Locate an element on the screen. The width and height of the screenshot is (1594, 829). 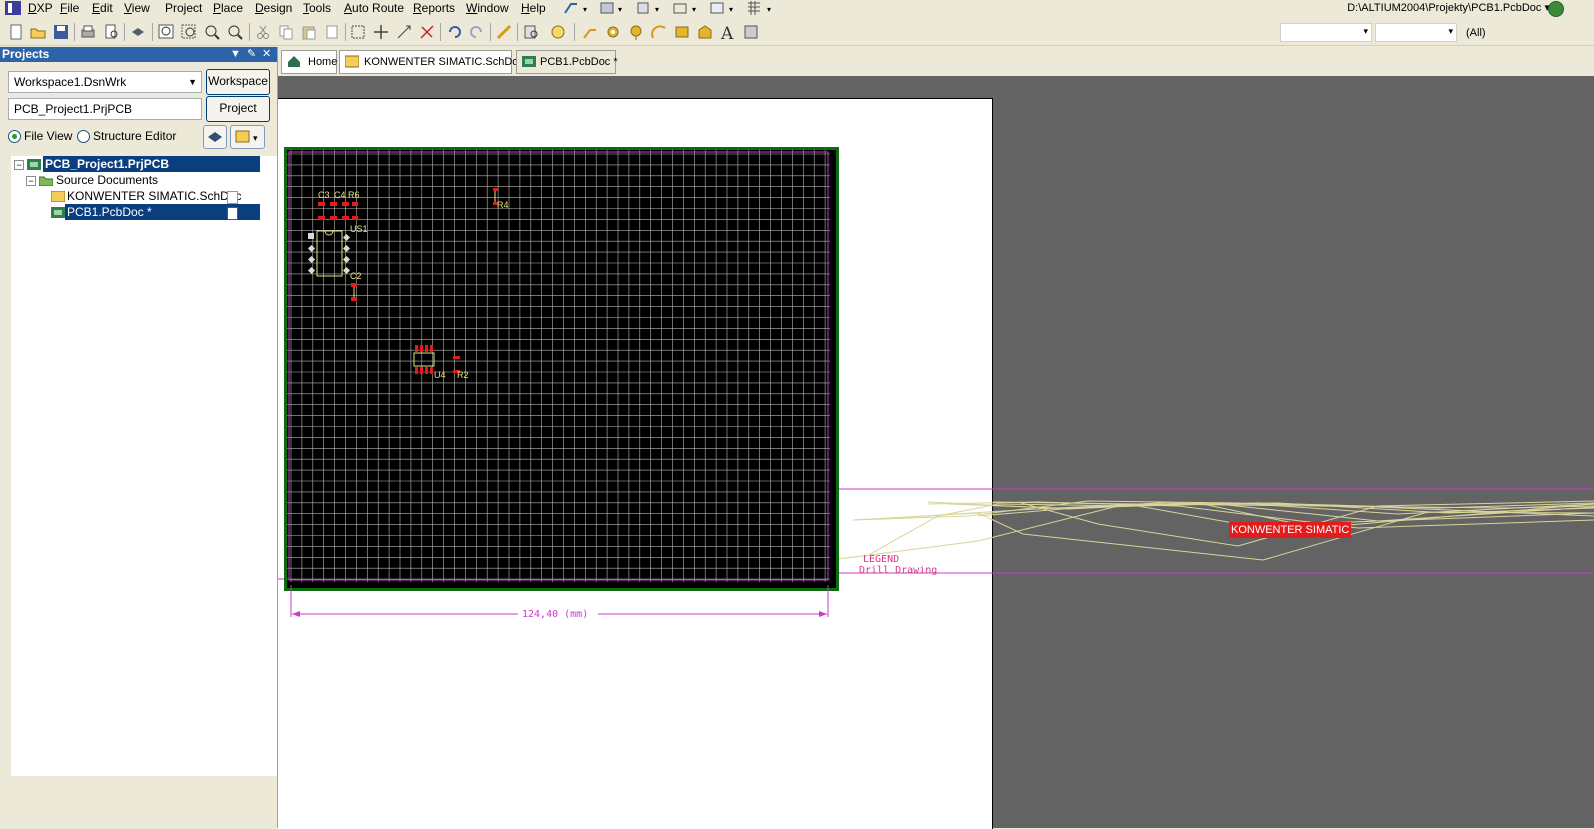
project-button: Project is located at coordinates (238, 109).